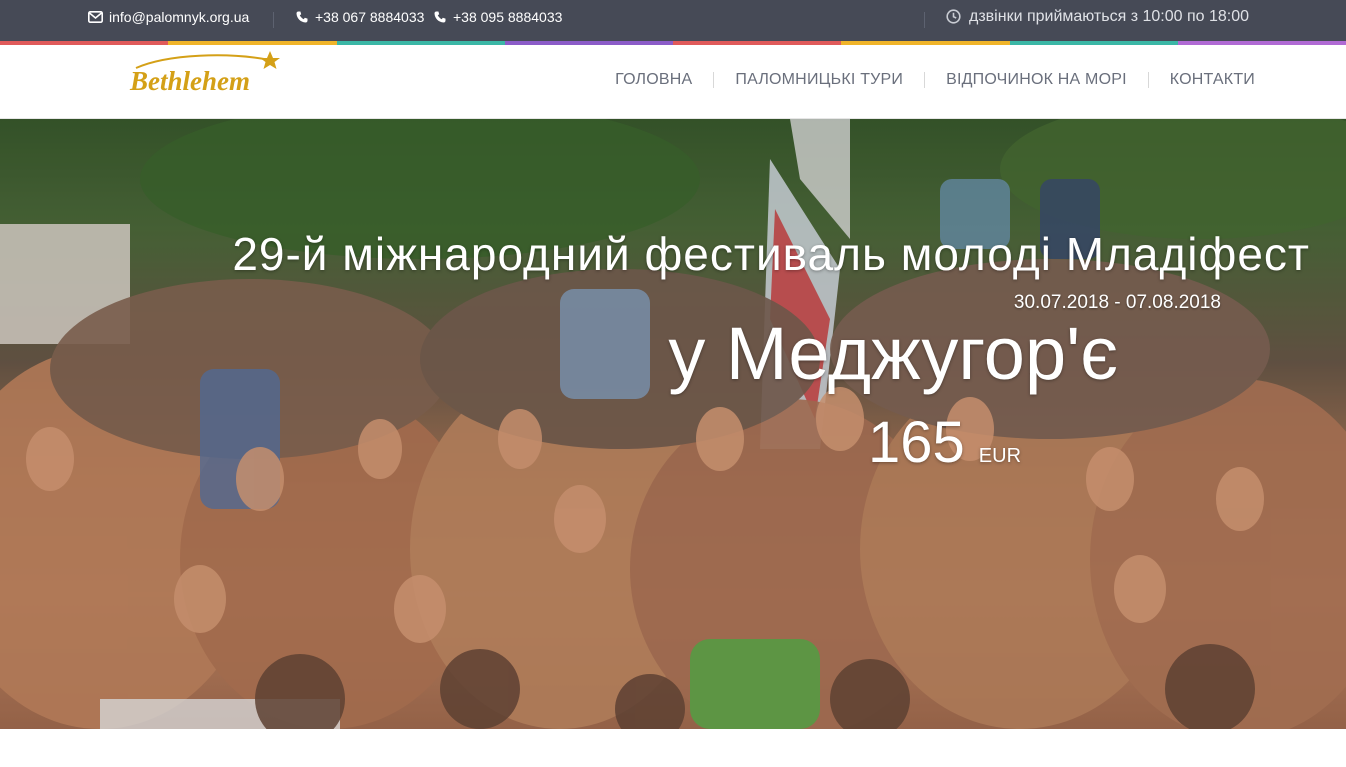 Image resolution: width=1346 pixels, height=767 pixels. I want to click on logo-text: Bethlehem, so click(189, 81).